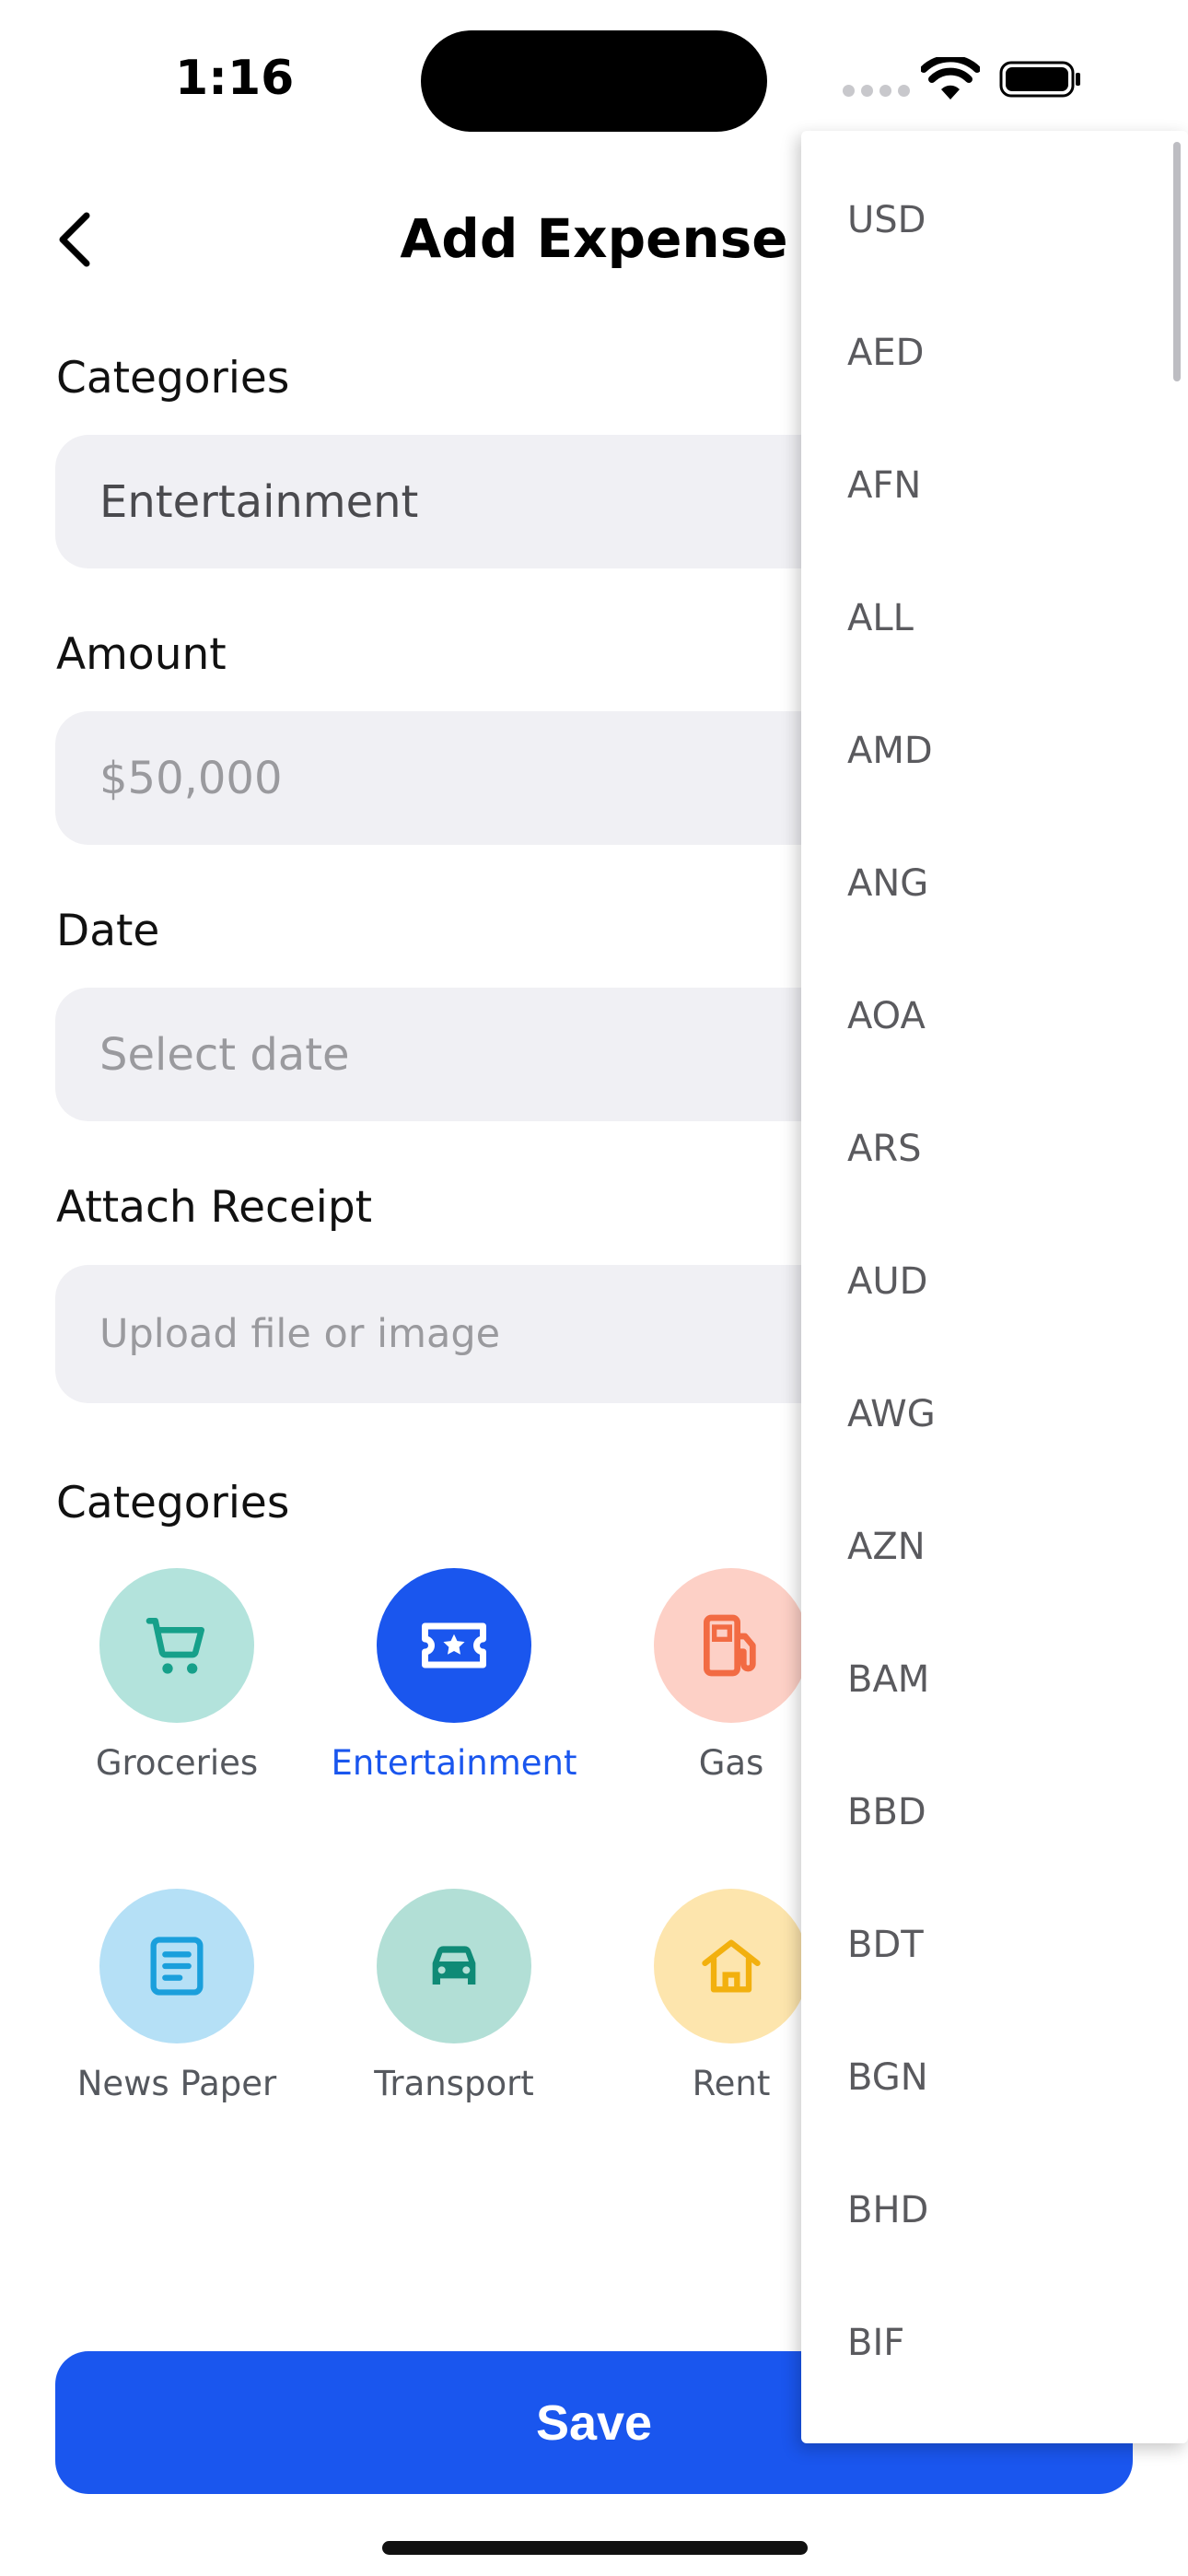  Describe the element at coordinates (731, 1645) in the screenshot. I see `fuel-icon` at that location.